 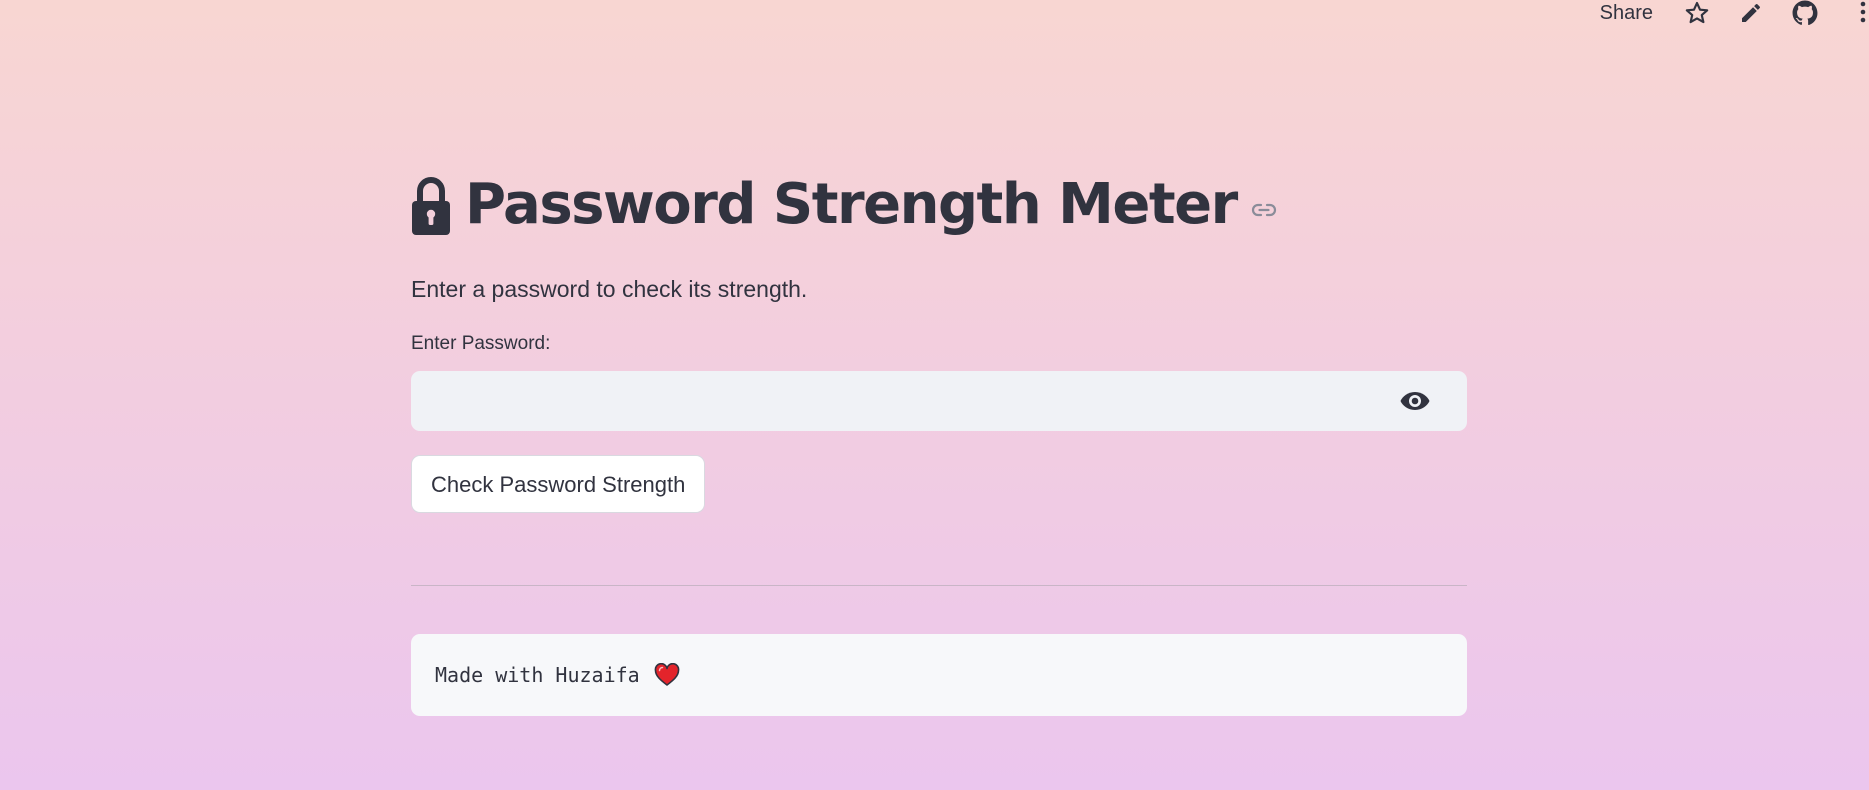 I want to click on page-title: Password Strength Meter, so click(x=851, y=204).